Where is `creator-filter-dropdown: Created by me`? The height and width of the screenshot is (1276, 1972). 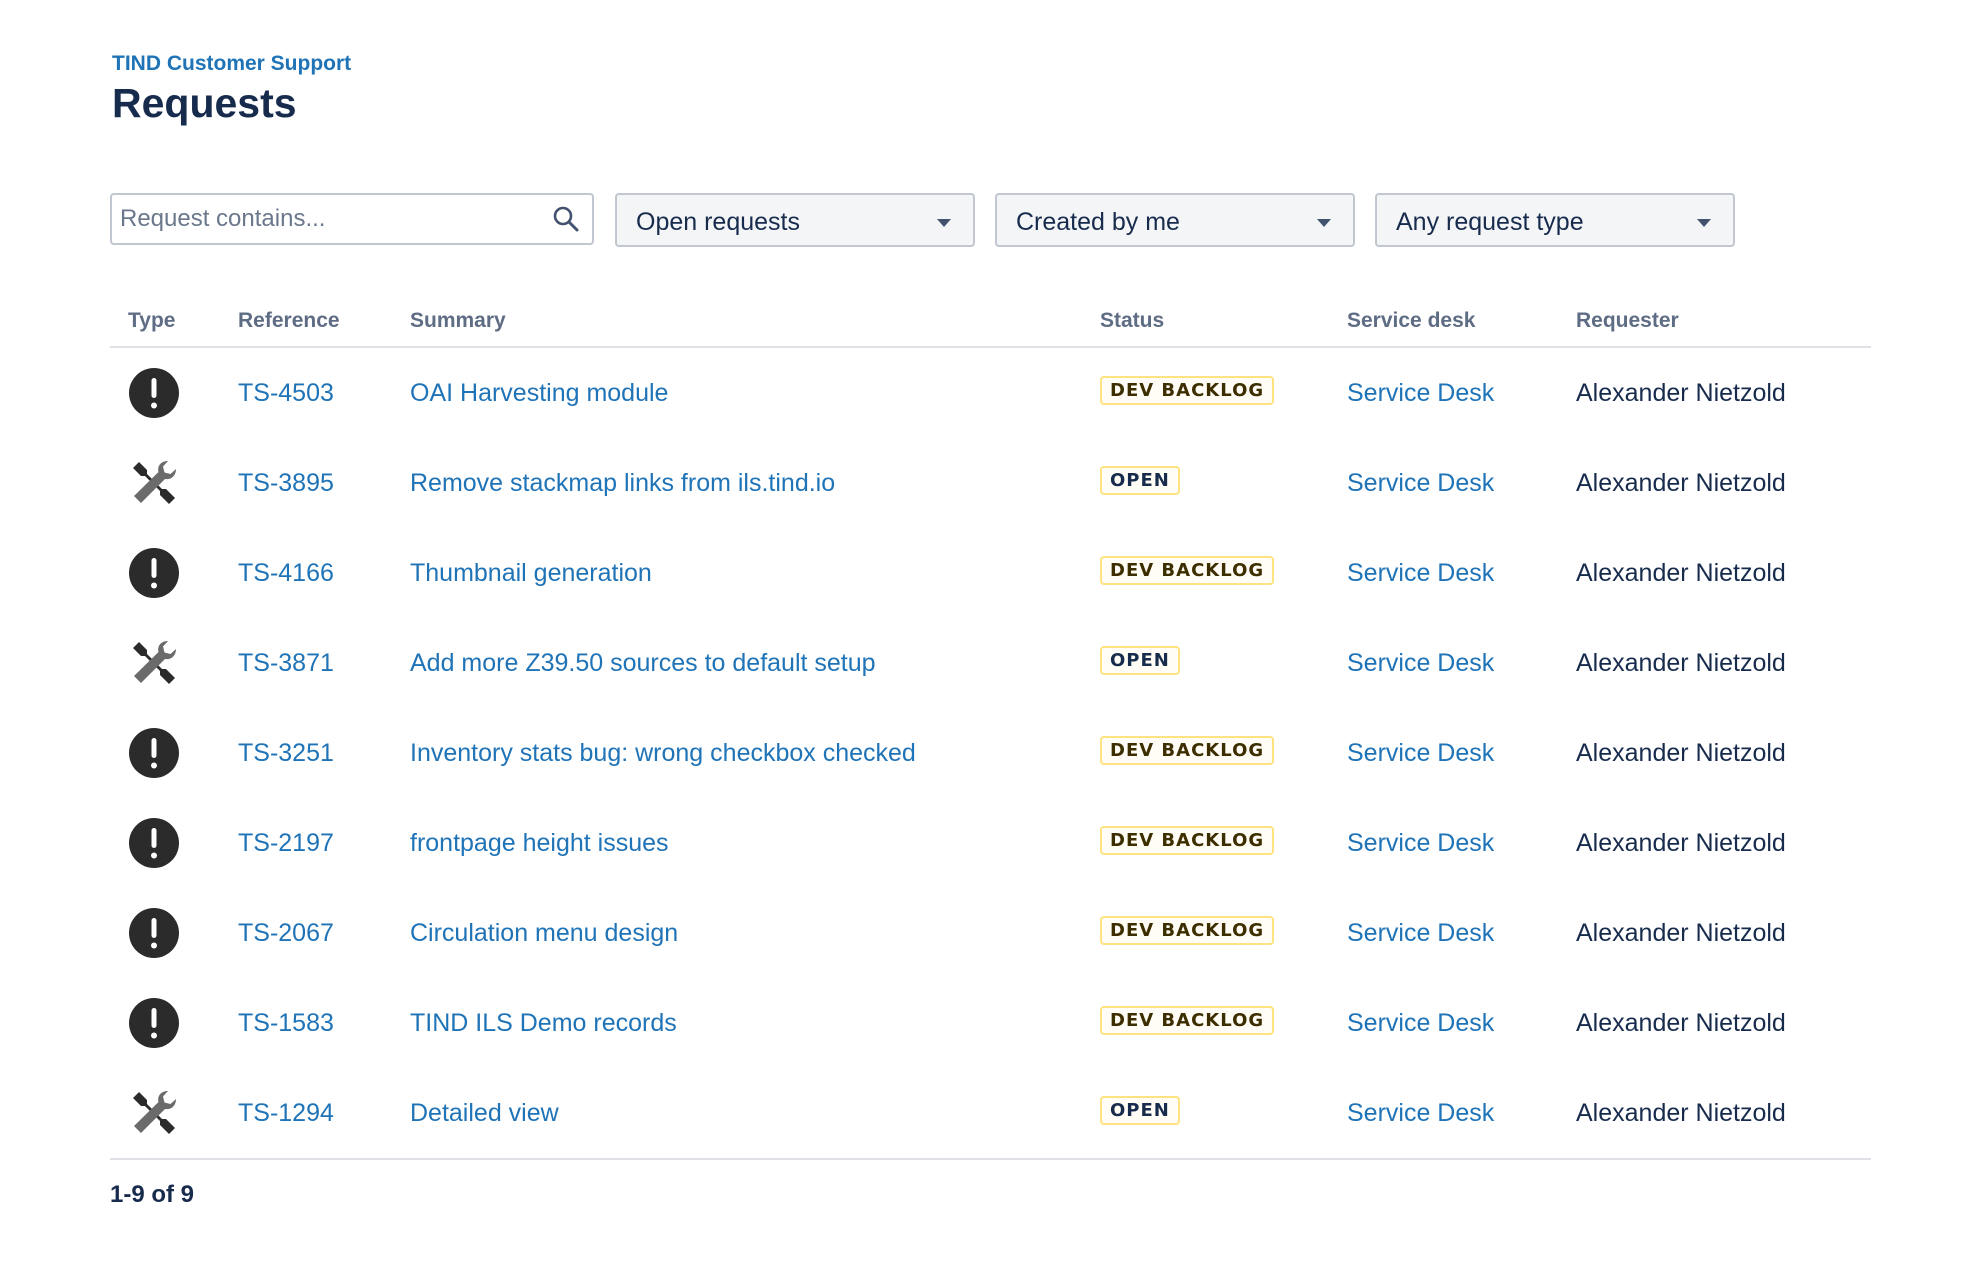
creator-filter-dropdown: Created by me is located at coordinates (1175, 220).